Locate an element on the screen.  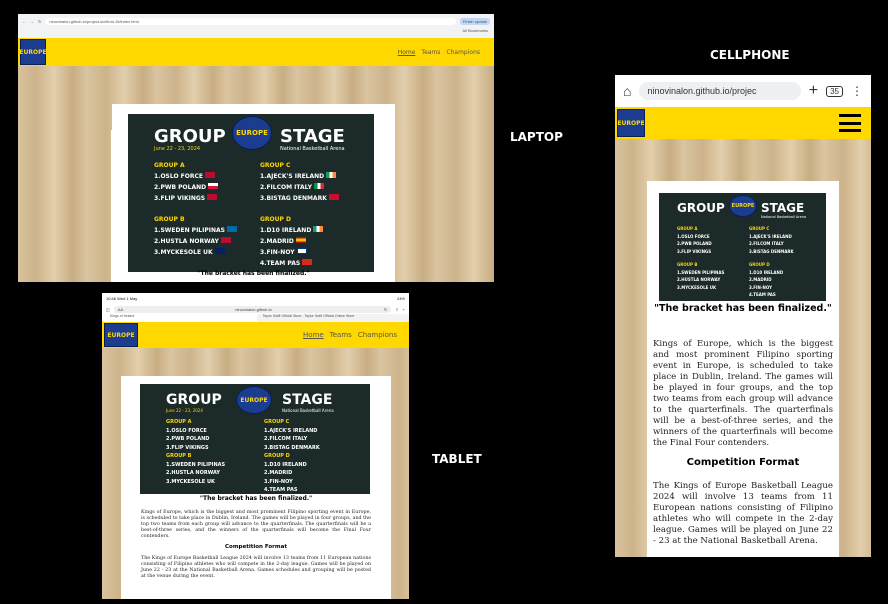
add-tab-icon: + is located at coordinates (404, 309).